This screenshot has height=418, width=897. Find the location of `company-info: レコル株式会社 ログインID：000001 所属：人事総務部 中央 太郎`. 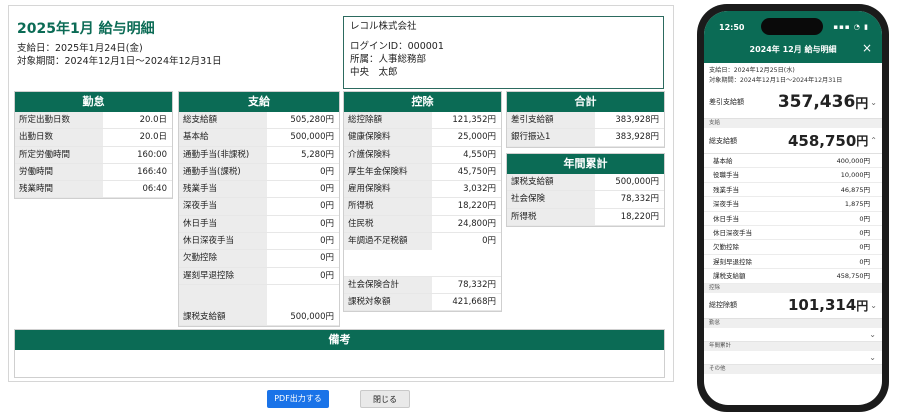

company-info: レコル株式会社 ログインID：000001 所属：人事総務部 中央 太郎 is located at coordinates (503, 52).